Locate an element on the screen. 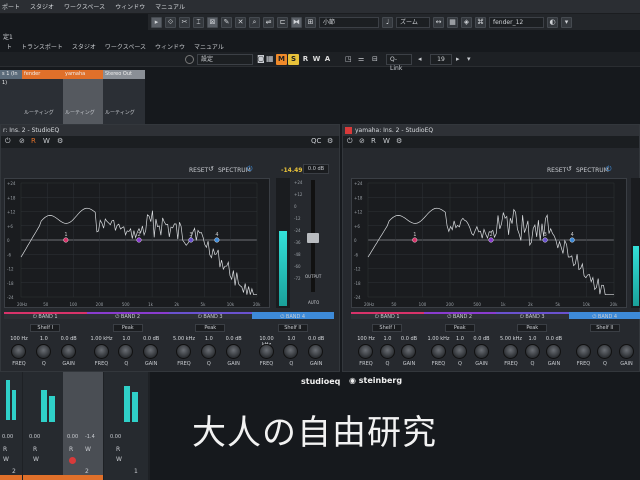 The width and height of the screenshot is (640, 480). mixer-menu-icon: ▾ is located at coordinates (469, 59).